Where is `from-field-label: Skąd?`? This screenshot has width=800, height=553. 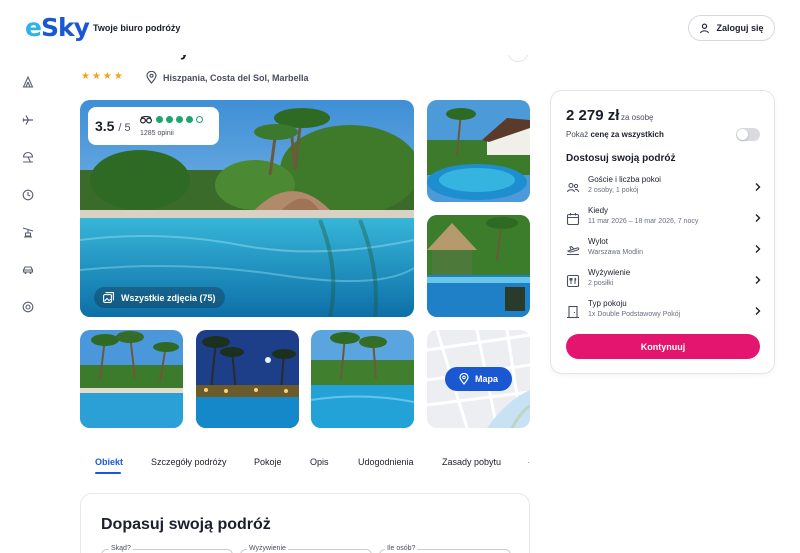 from-field-label: Skąd? is located at coordinates (121, 548).